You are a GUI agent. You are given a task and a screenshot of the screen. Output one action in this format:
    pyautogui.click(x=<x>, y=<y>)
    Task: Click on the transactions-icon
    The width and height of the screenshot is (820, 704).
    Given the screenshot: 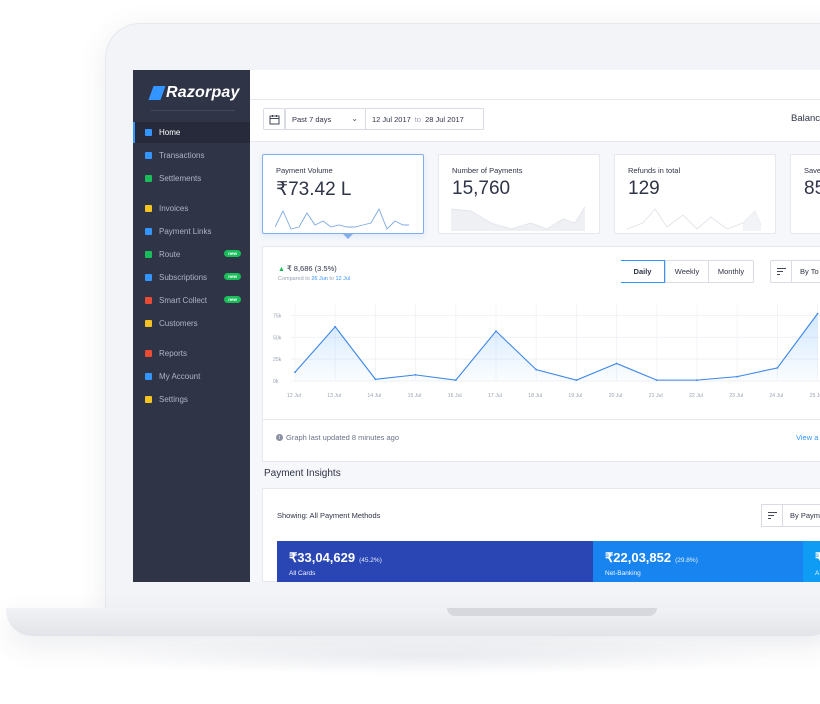 What is the action you would take?
    pyautogui.click(x=148, y=155)
    